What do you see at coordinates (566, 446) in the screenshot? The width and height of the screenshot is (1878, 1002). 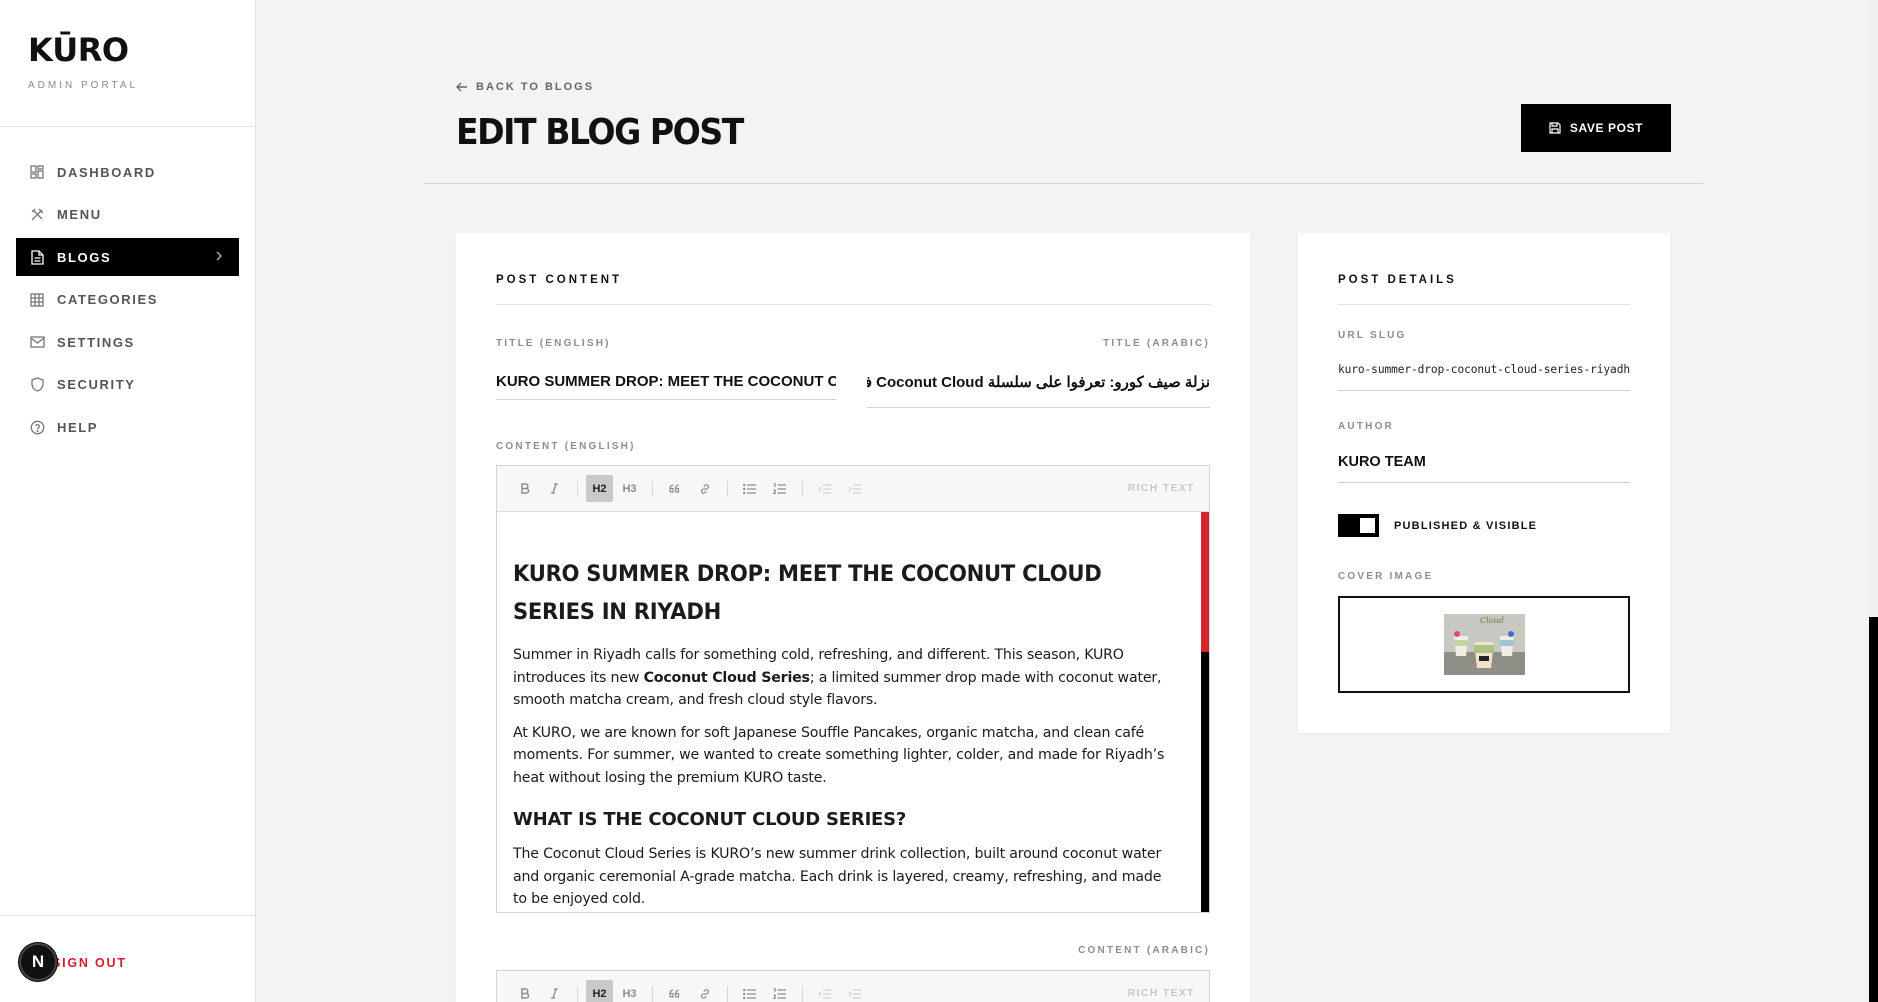 I see `content-en-label: CONTENT (ENGLISH)` at bounding box center [566, 446].